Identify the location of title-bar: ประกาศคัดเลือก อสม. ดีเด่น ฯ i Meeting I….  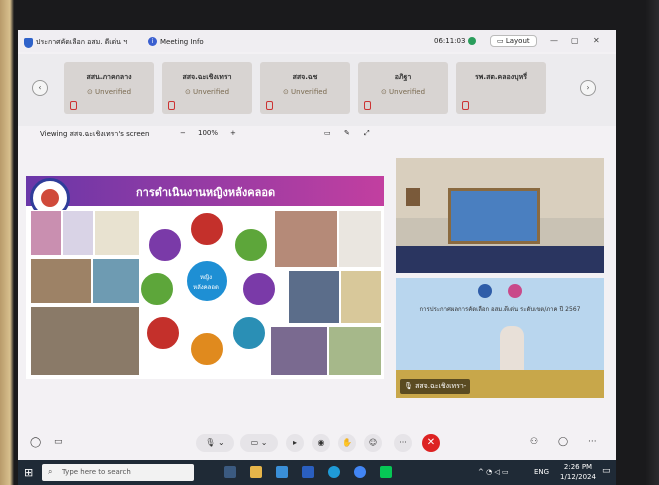
(317, 41).